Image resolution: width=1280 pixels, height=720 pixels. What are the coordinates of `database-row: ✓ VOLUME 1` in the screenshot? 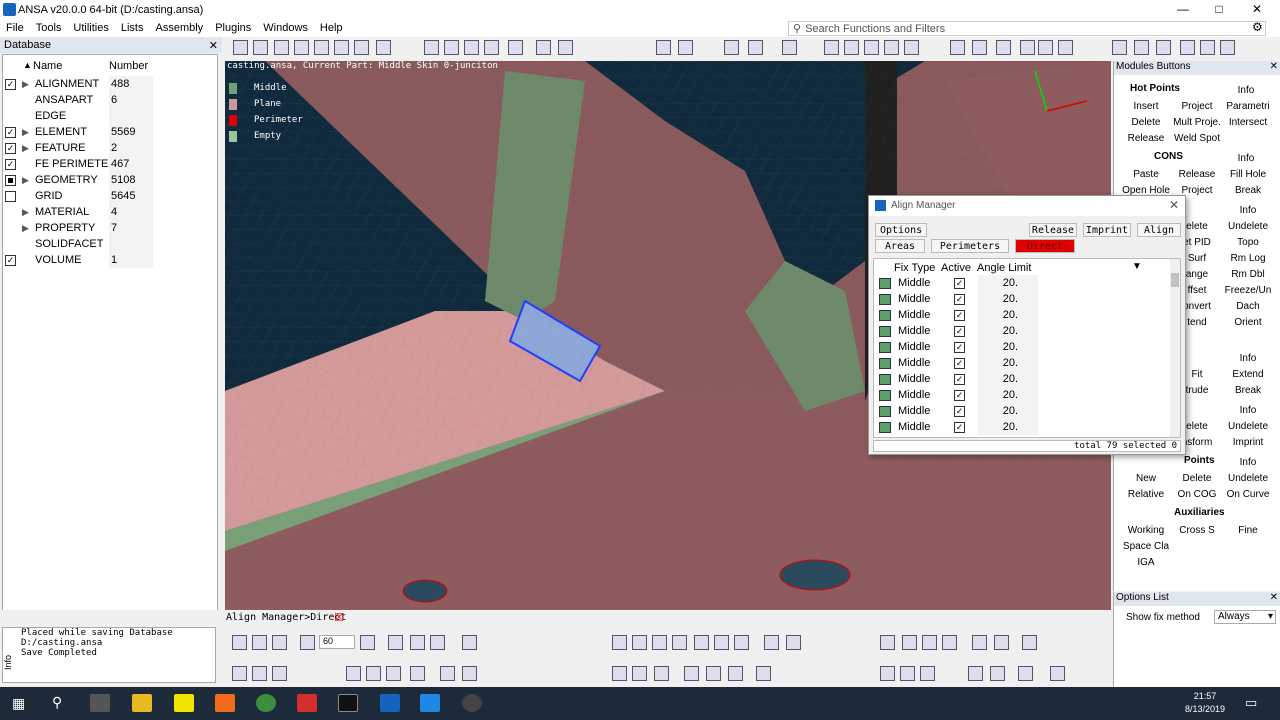 It's located at (78, 260).